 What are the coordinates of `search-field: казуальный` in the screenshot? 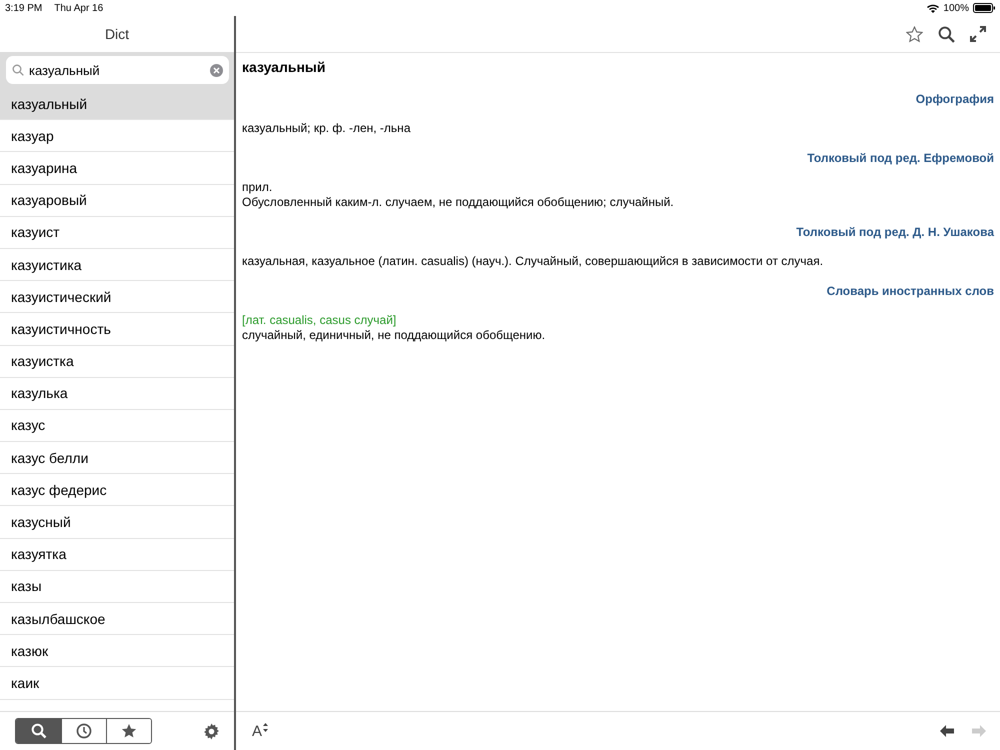 It's located at (117, 70).